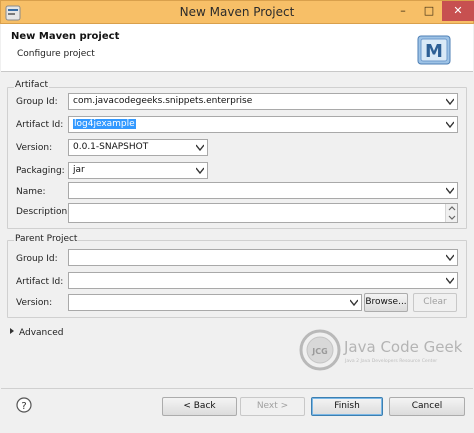 The image size is (474, 433). I want to click on clear-button: Clear, so click(435, 302).